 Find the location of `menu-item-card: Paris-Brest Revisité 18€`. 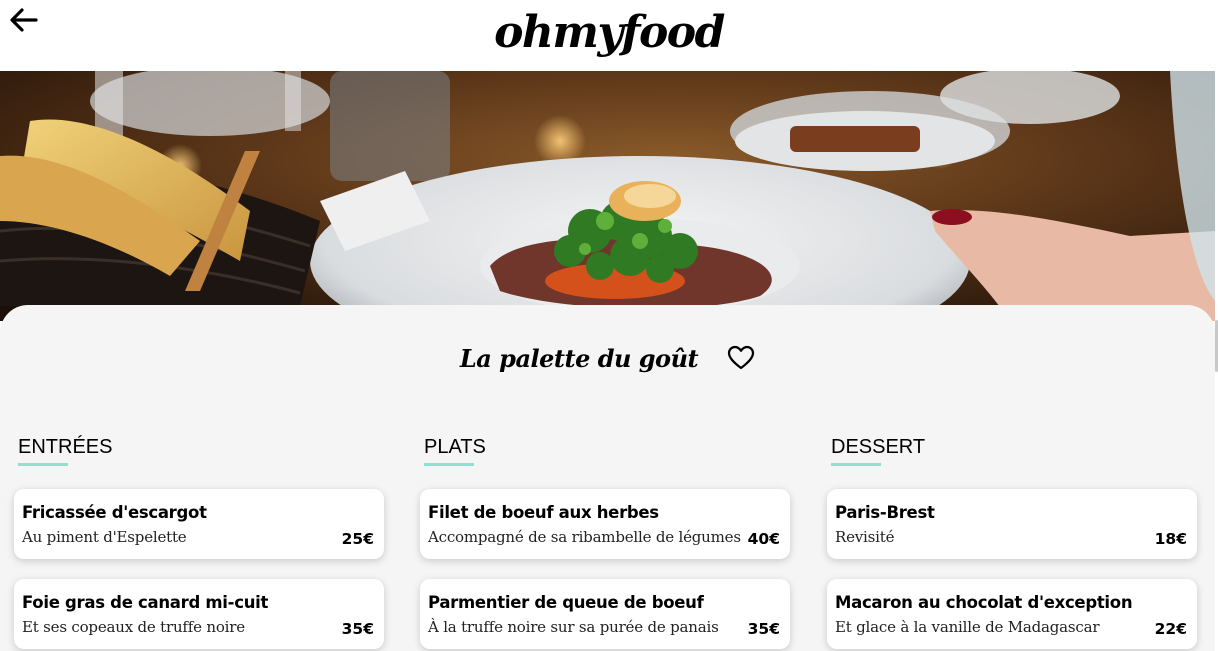

menu-item-card: Paris-Brest Revisité 18€ is located at coordinates (1012, 524).